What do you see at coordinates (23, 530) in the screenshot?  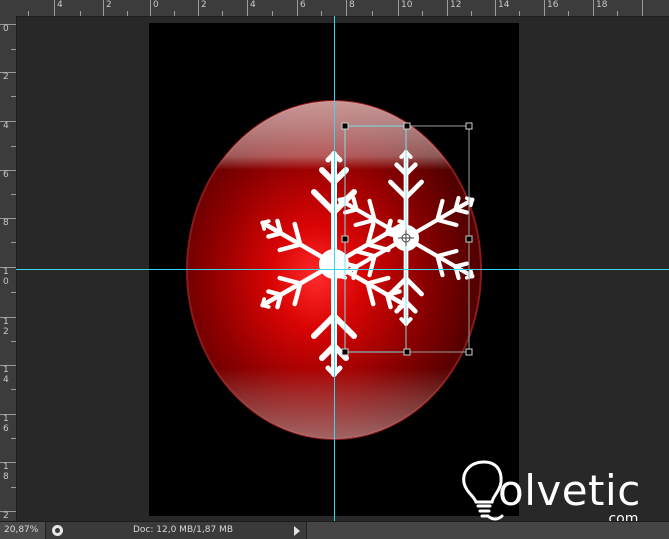 I see `zoom-level-field: 20,87%` at bounding box center [23, 530].